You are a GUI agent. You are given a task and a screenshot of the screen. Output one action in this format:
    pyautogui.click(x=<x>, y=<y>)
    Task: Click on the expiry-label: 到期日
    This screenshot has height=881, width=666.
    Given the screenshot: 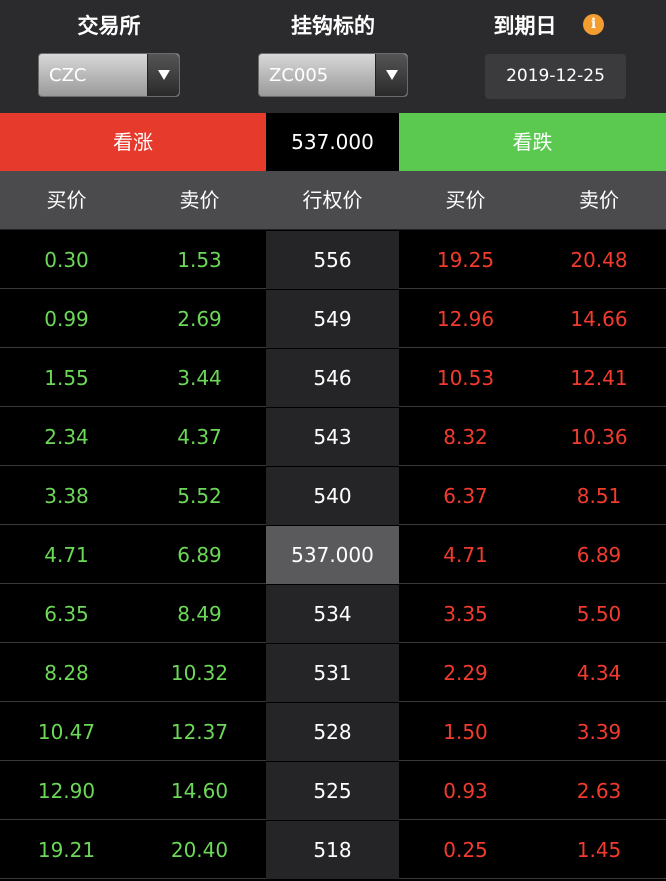 What is the action you would take?
    pyautogui.click(x=525, y=26)
    